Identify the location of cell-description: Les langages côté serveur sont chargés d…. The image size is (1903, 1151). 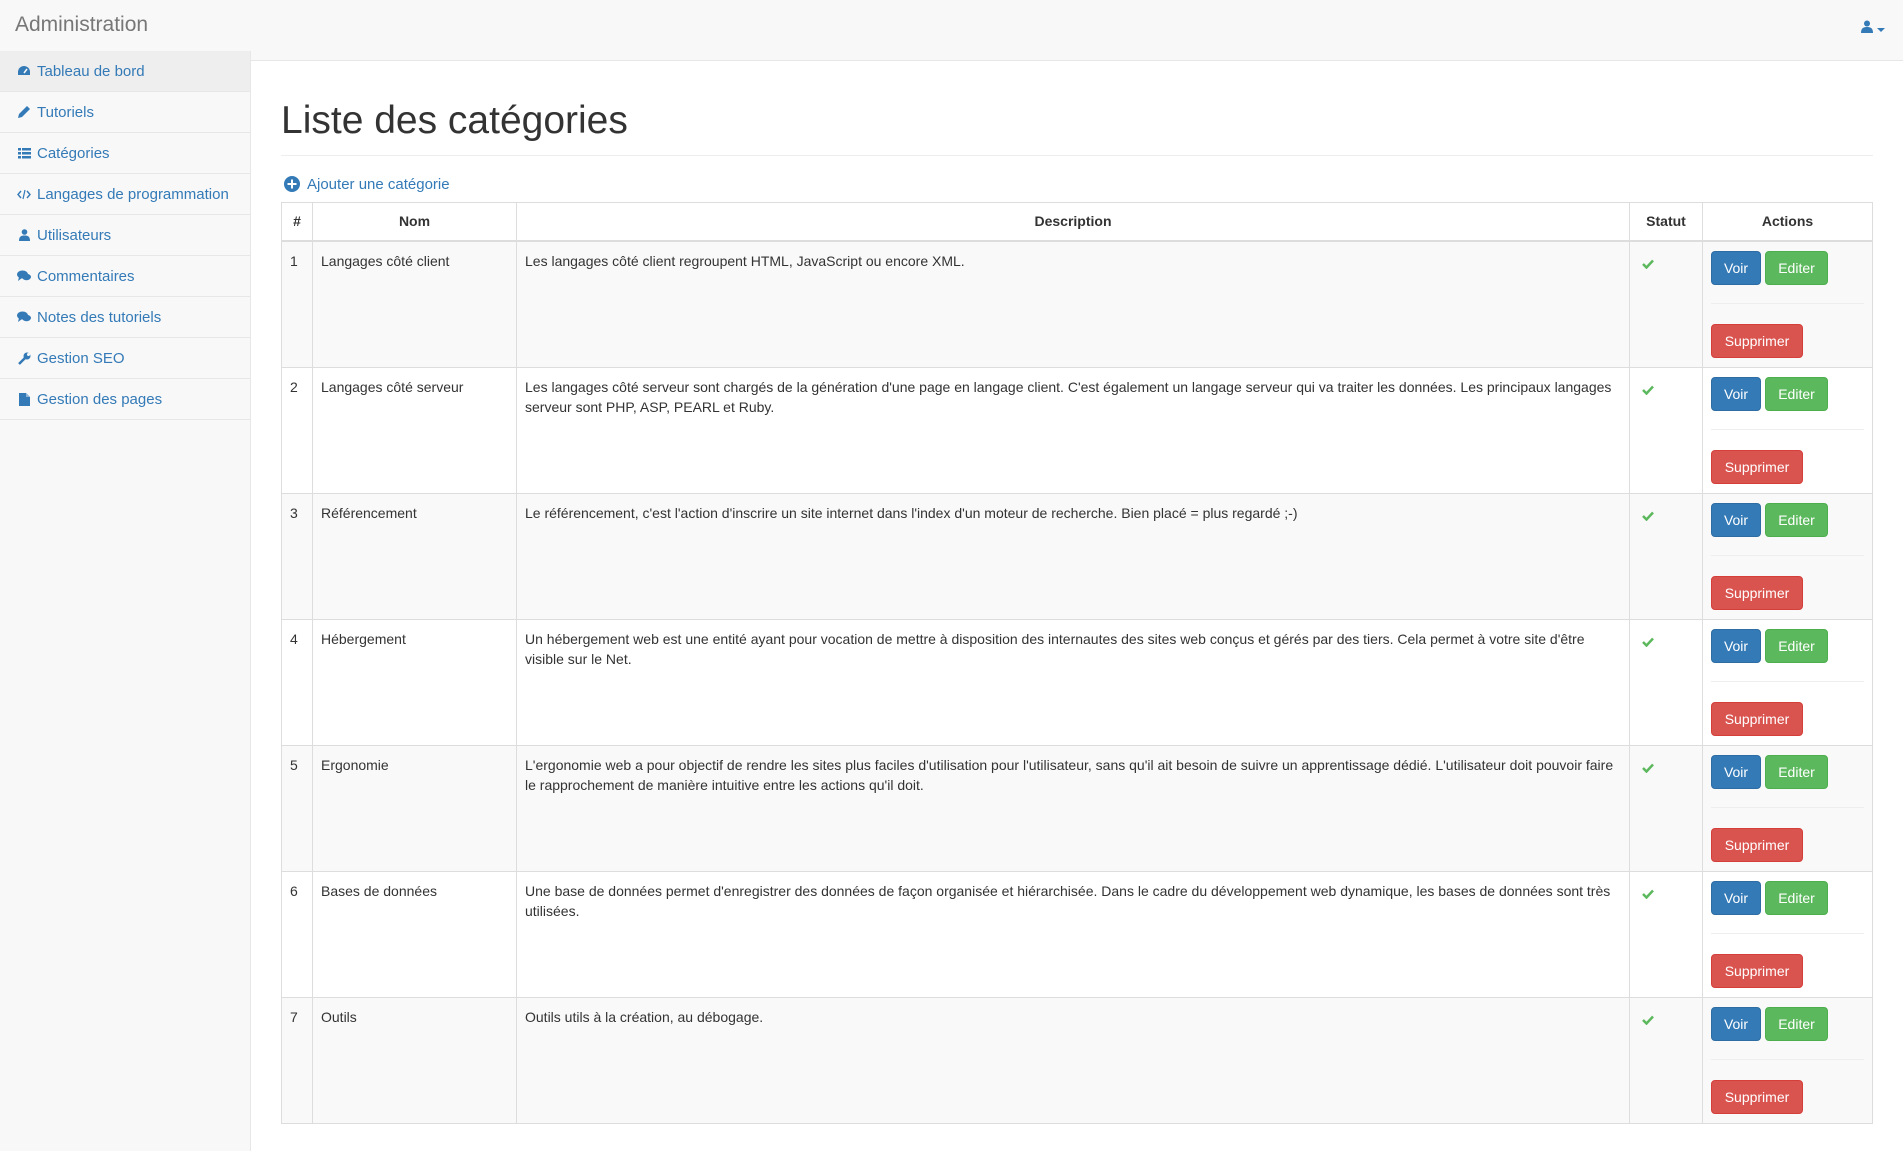
(1073, 430).